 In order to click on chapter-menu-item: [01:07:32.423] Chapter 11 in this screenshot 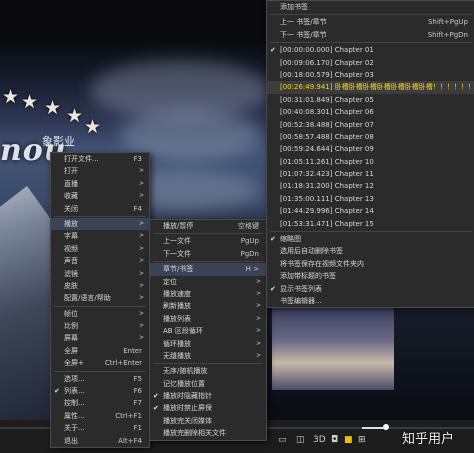, I will do `click(370, 174)`.